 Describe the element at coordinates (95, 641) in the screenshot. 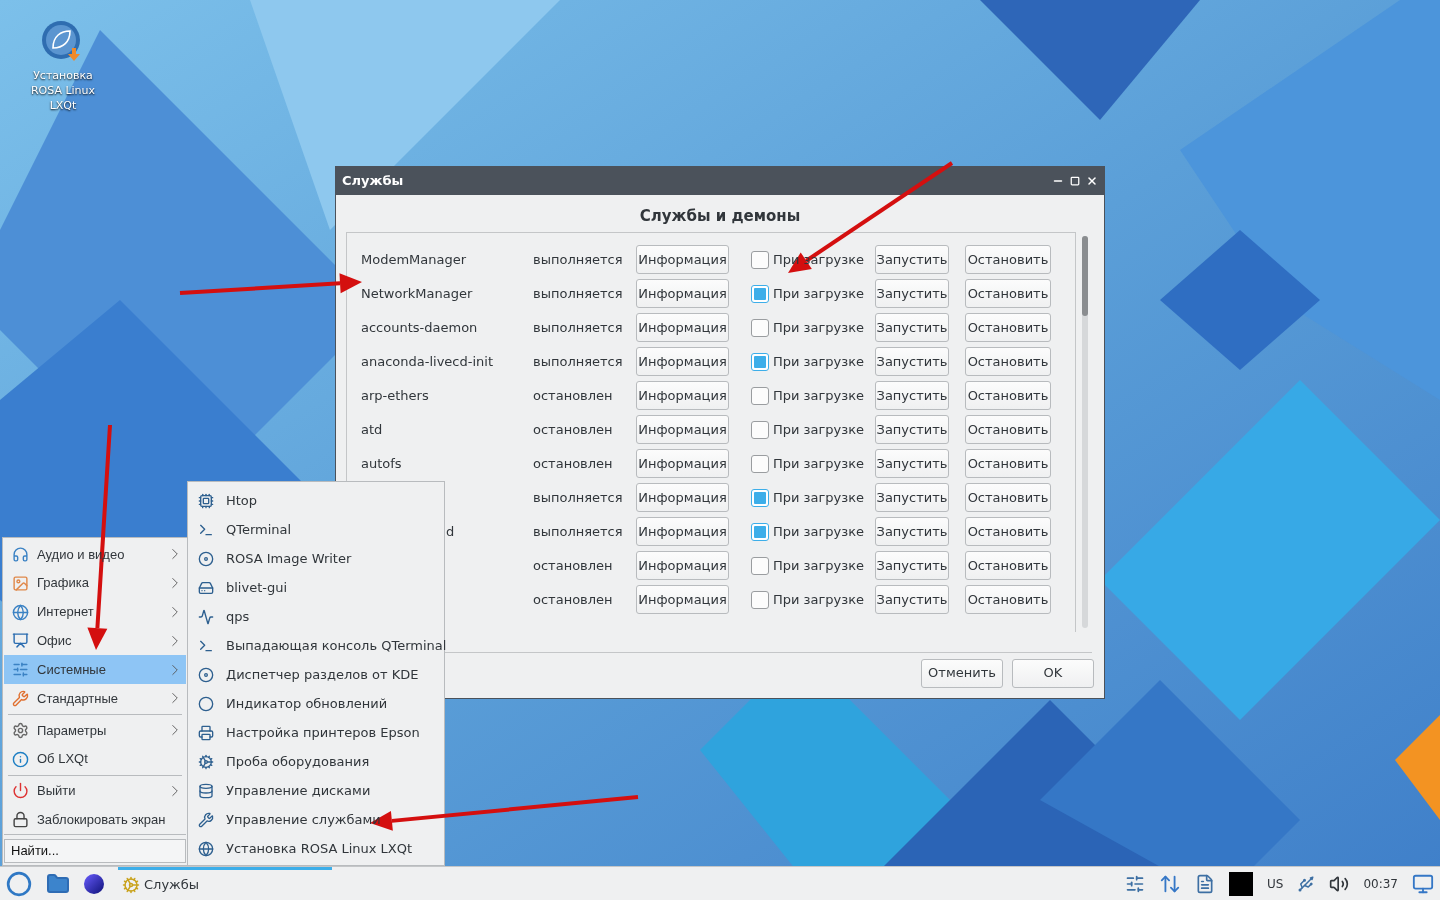

I see `menu-item: Офис` at that location.